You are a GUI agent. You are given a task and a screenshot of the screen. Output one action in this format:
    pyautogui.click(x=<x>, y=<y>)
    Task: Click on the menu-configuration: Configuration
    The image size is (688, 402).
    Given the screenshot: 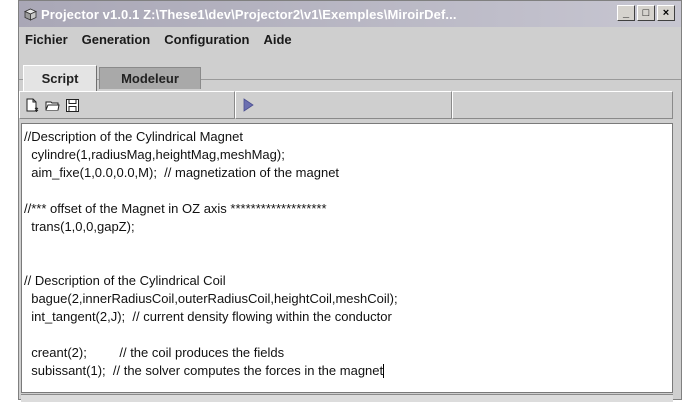 What is the action you would take?
    pyautogui.click(x=206, y=39)
    